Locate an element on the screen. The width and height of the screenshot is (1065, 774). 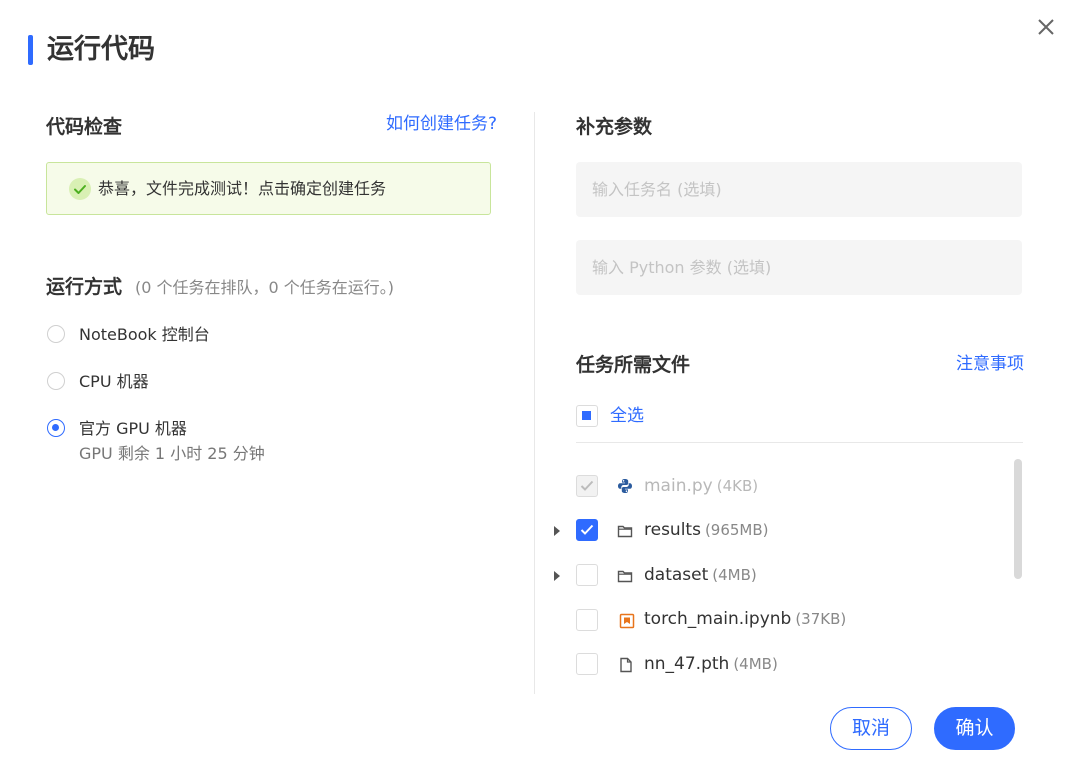
file-checkbox-dataset is located at coordinates (587, 575).